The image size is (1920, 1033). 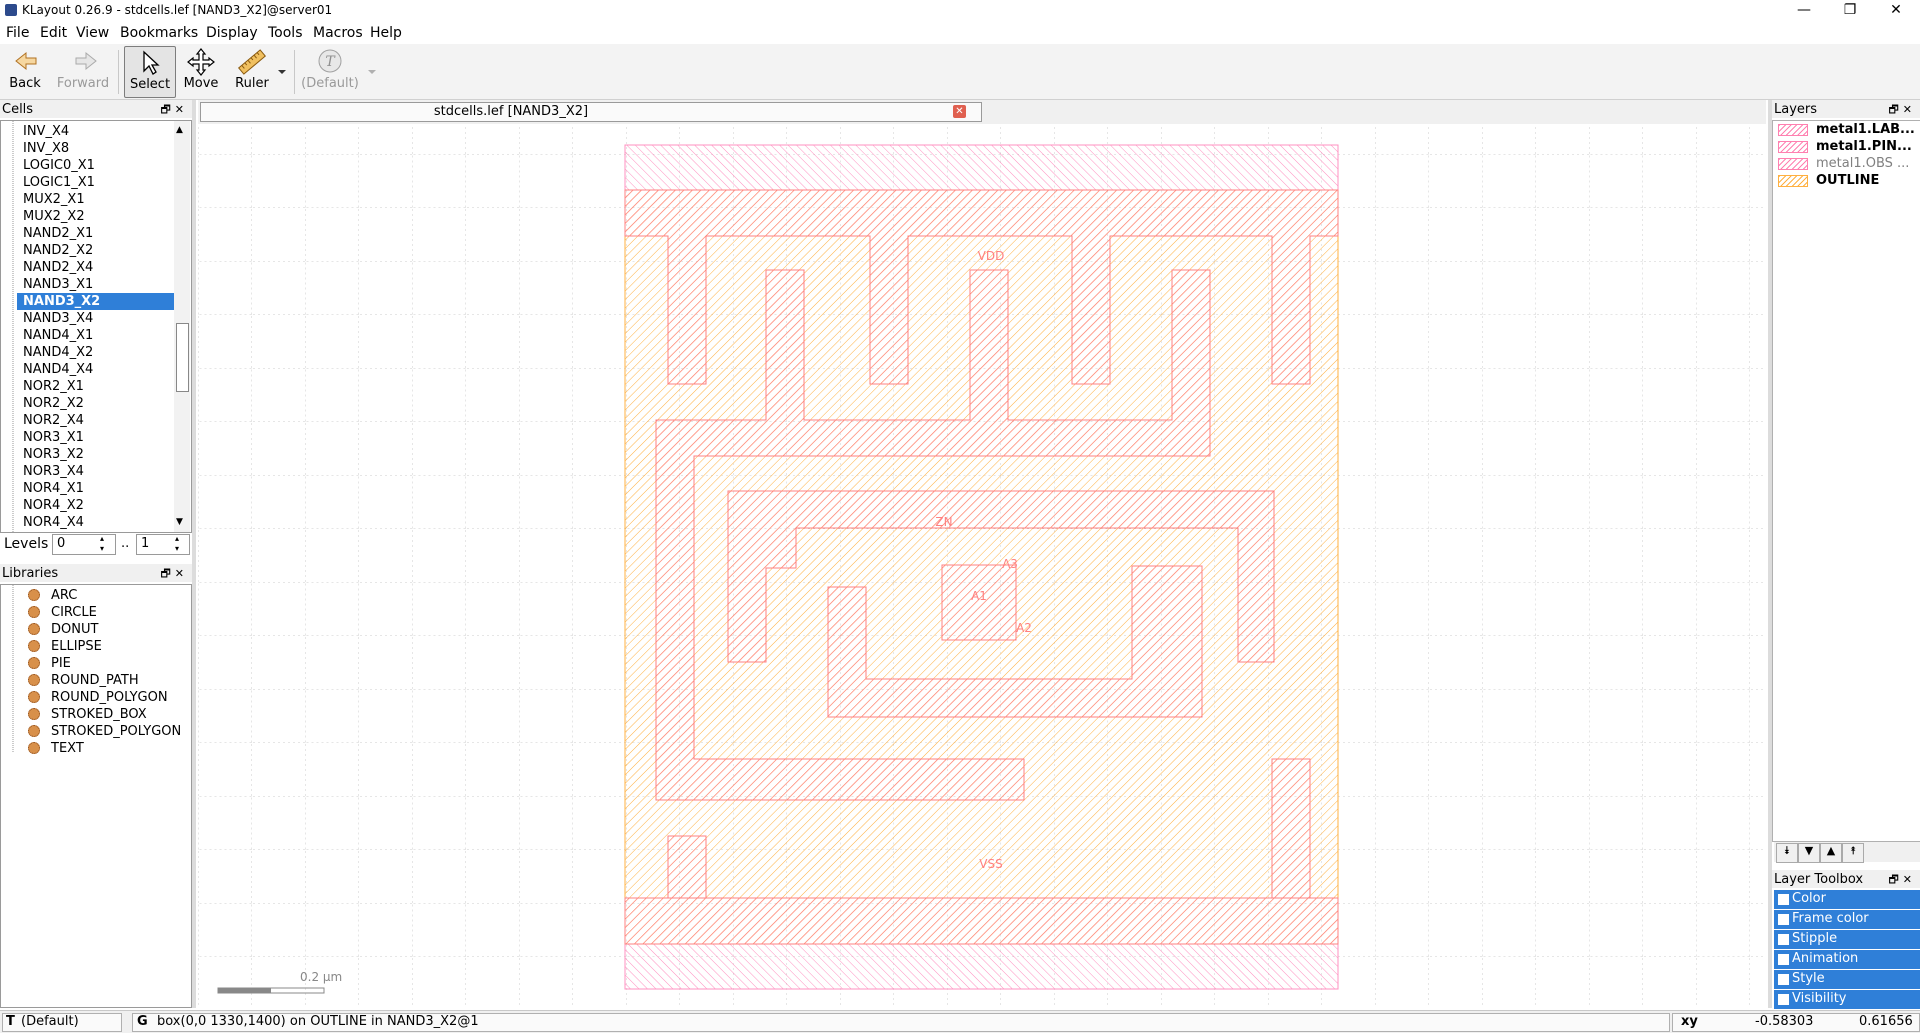 What do you see at coordinates (53, 522) in the screenshot?
I see `cell-item: NOR4_X4` at bounding box center [53, 522].